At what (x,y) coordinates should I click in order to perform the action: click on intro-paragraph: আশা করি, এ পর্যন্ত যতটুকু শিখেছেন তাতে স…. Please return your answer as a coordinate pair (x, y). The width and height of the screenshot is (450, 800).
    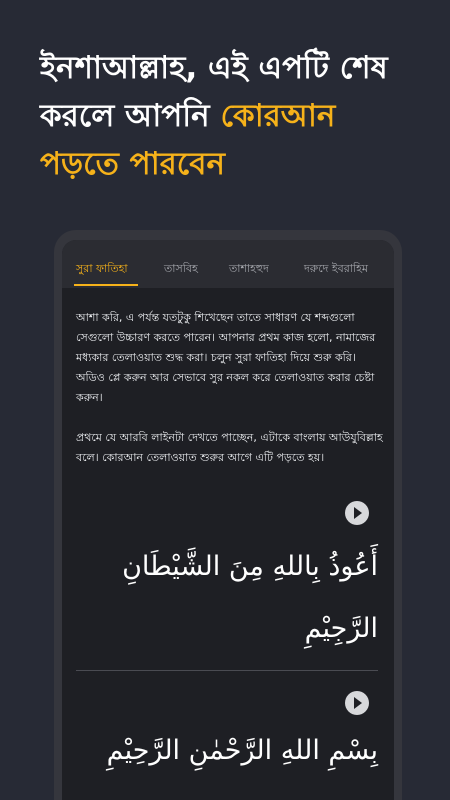
    Looking at the image, I should click on (226, 357).